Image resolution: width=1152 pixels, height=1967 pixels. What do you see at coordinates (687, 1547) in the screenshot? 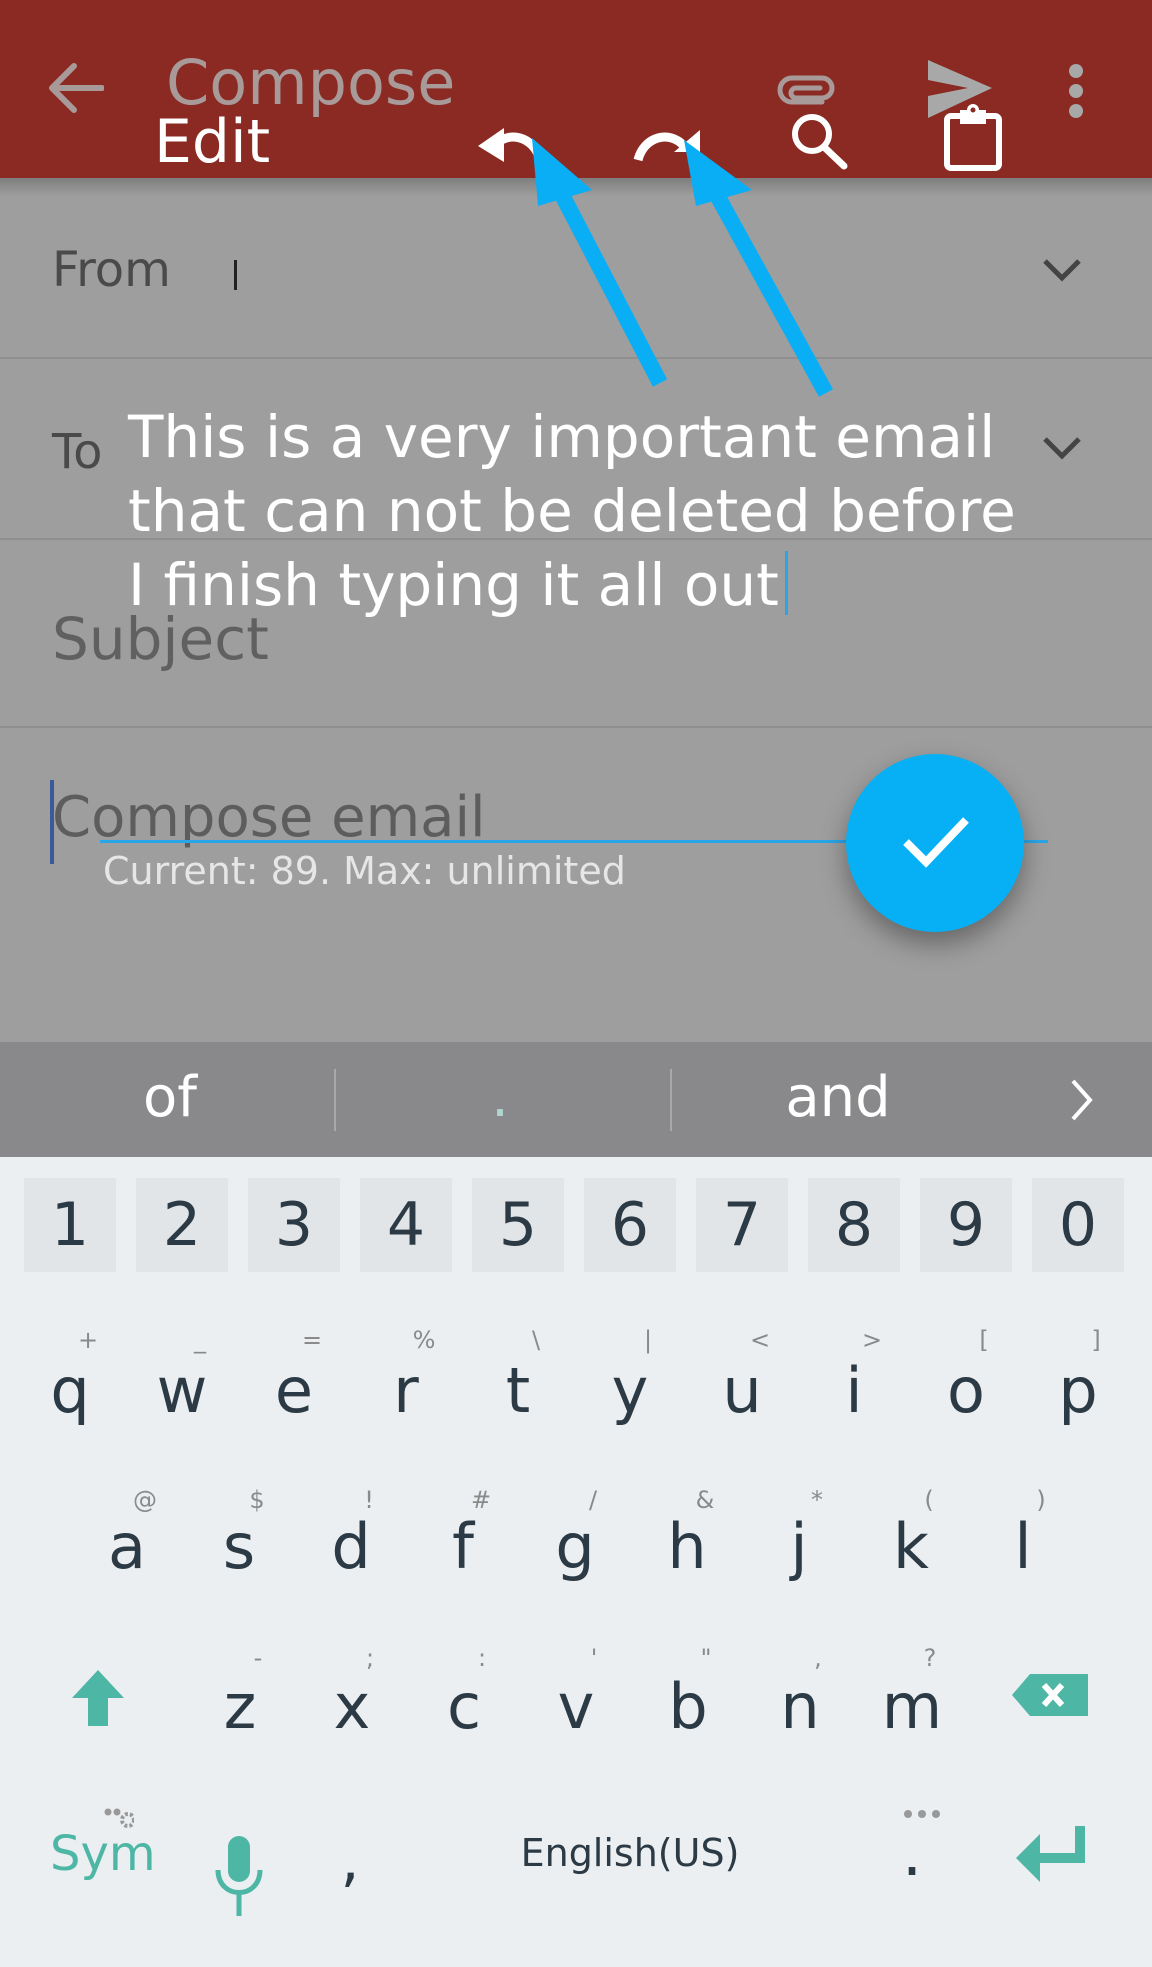
I see `key-h: h` at bounding box center [687, 1547].